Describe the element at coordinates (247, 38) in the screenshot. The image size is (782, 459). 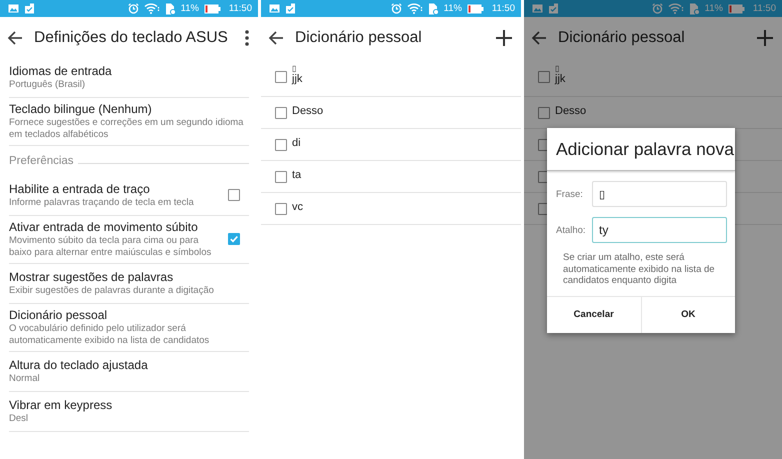
I see `more-options-icon` at that location.